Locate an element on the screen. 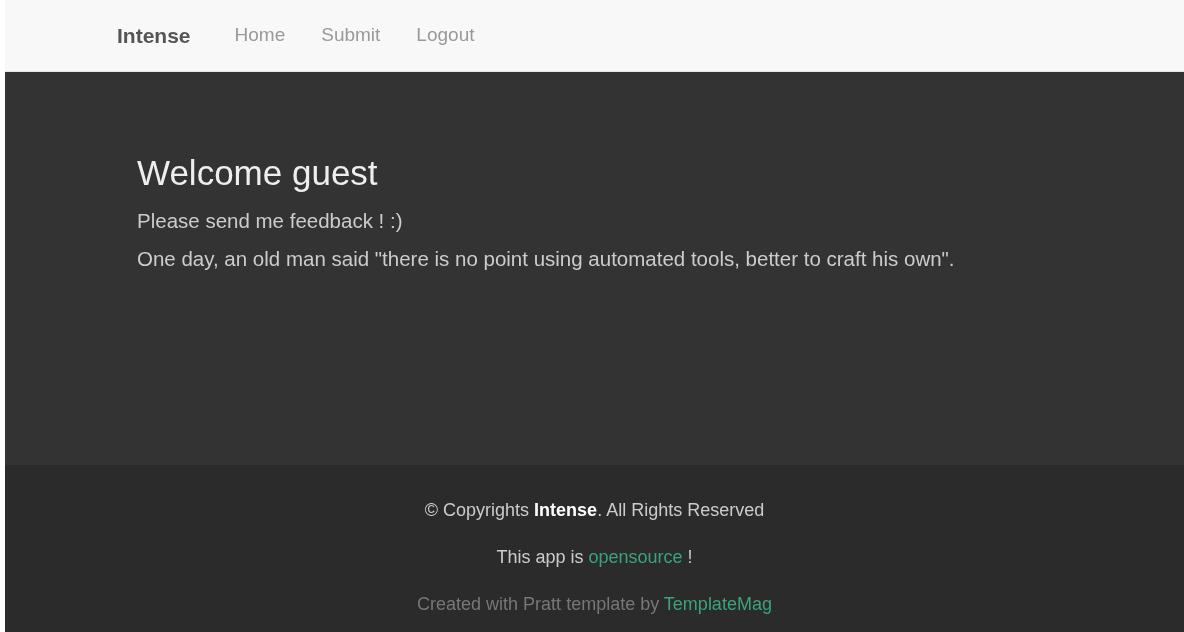 The height and width of the screenshot is (632, 1184). hero-text: Please send me feedback ! :) is located at coordinates (270, 221).